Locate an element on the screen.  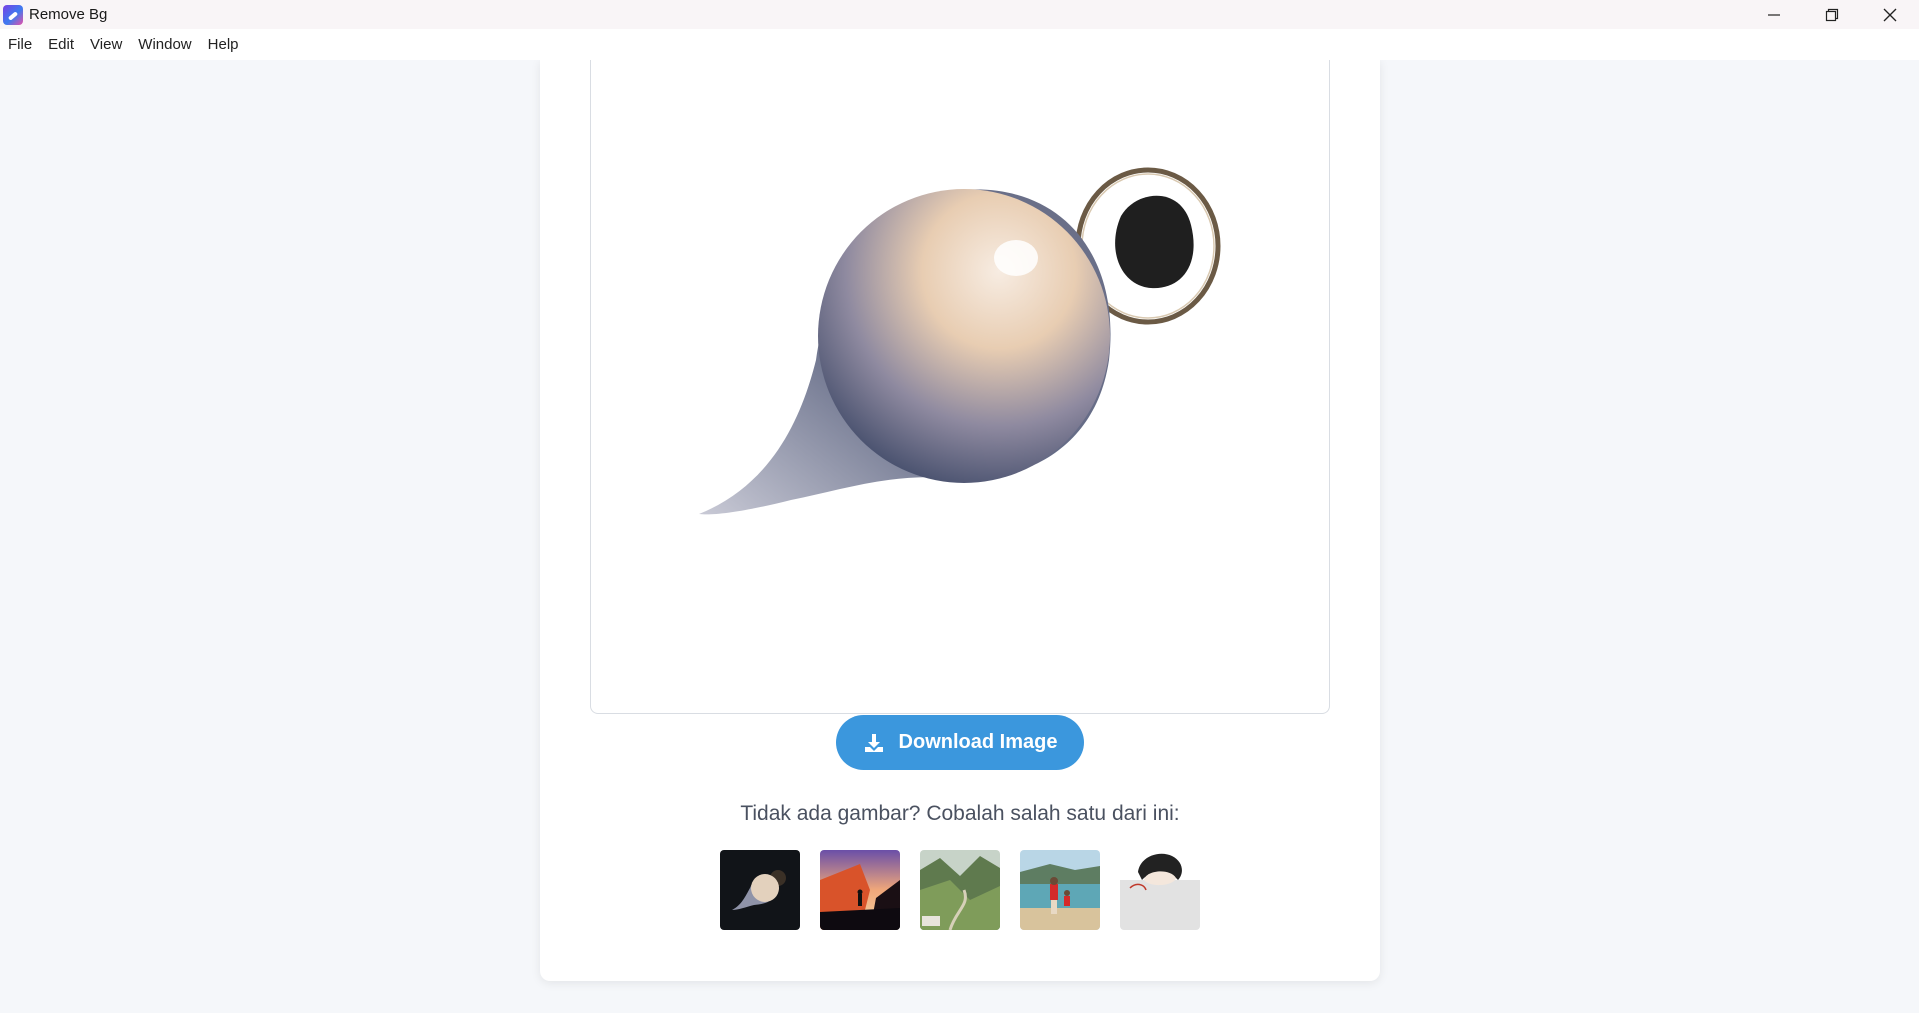
close-button is located at coordinates (1890, 14).